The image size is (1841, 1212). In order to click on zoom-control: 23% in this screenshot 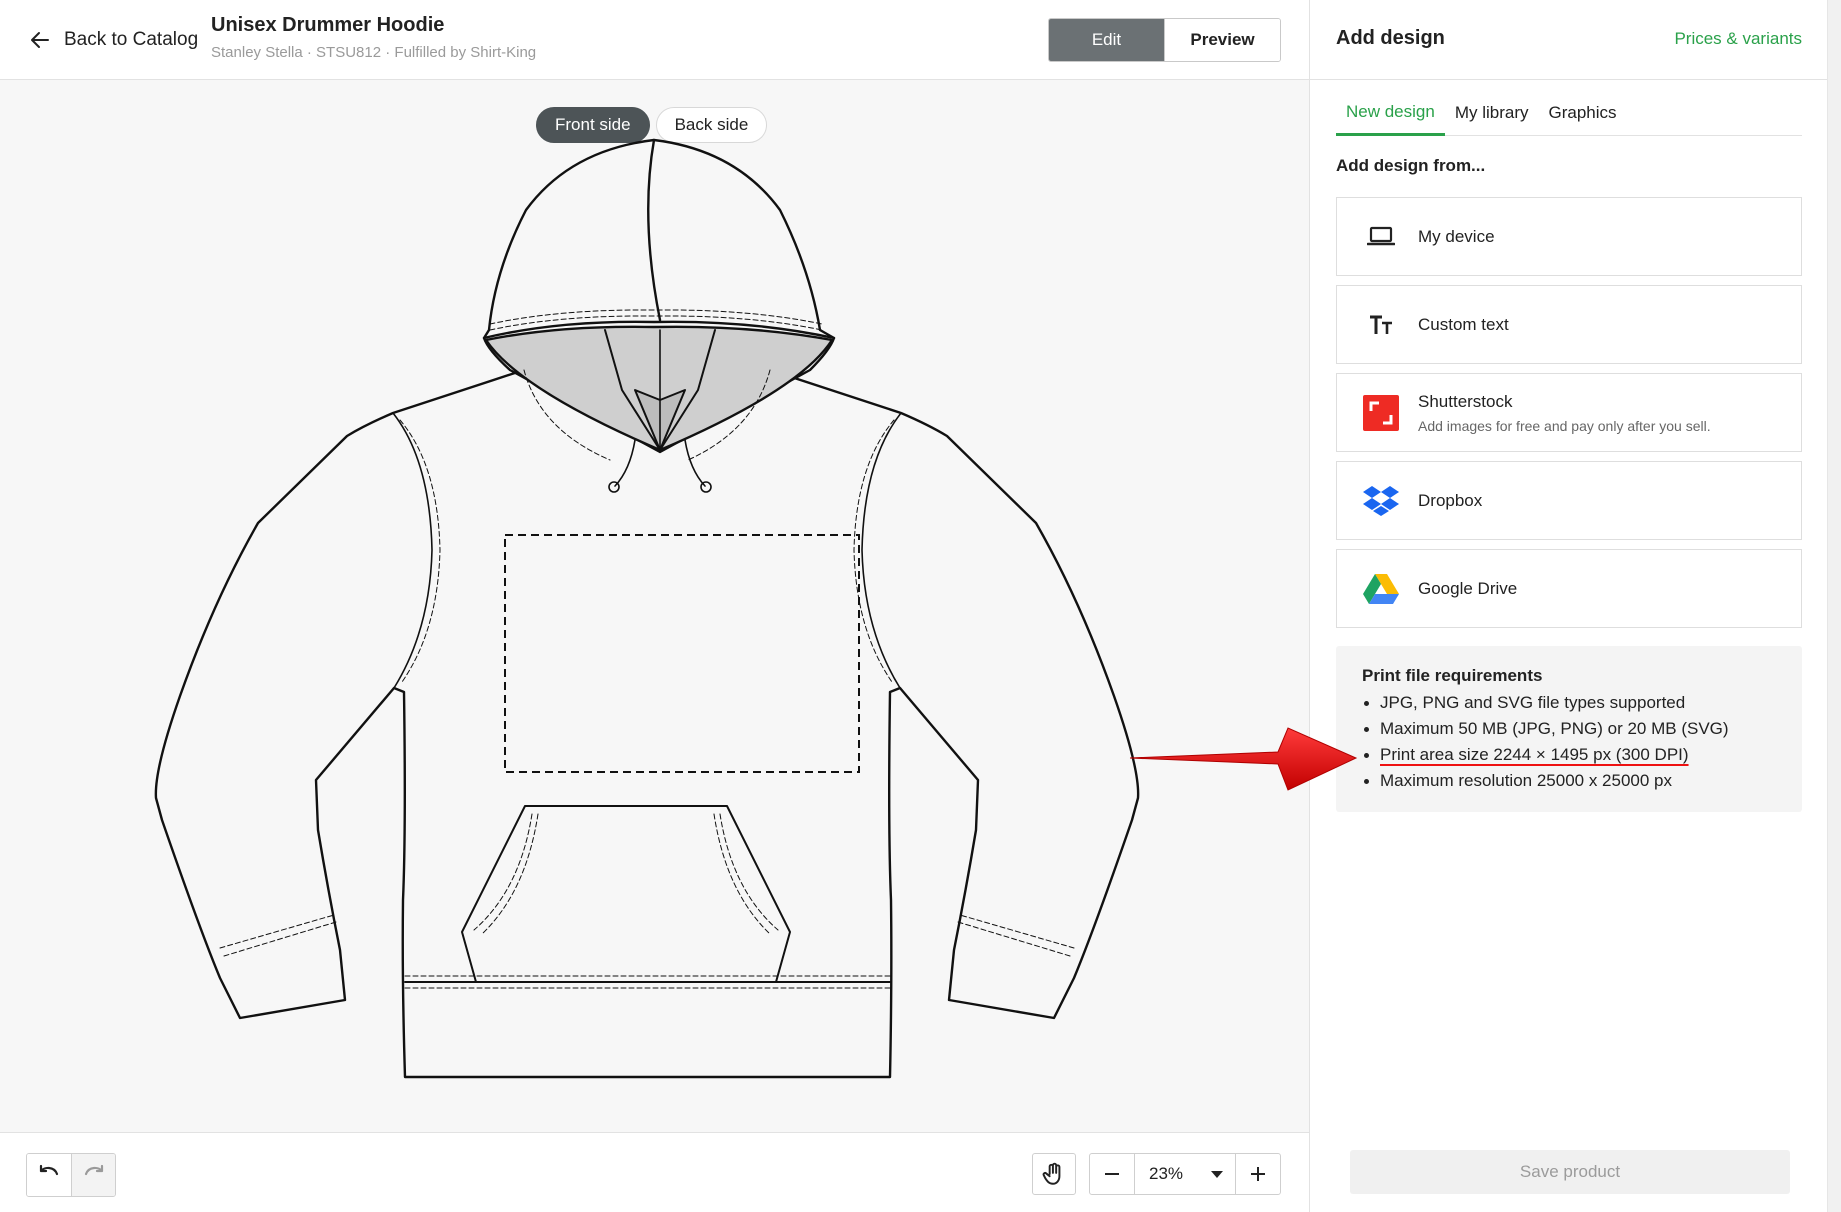, I will do `click(1185, 1174)`.